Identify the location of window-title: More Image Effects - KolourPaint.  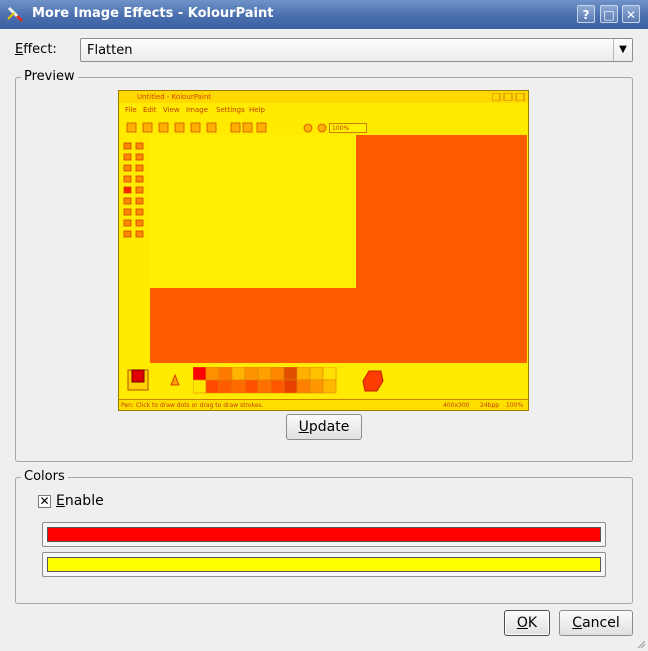
(153, 13).